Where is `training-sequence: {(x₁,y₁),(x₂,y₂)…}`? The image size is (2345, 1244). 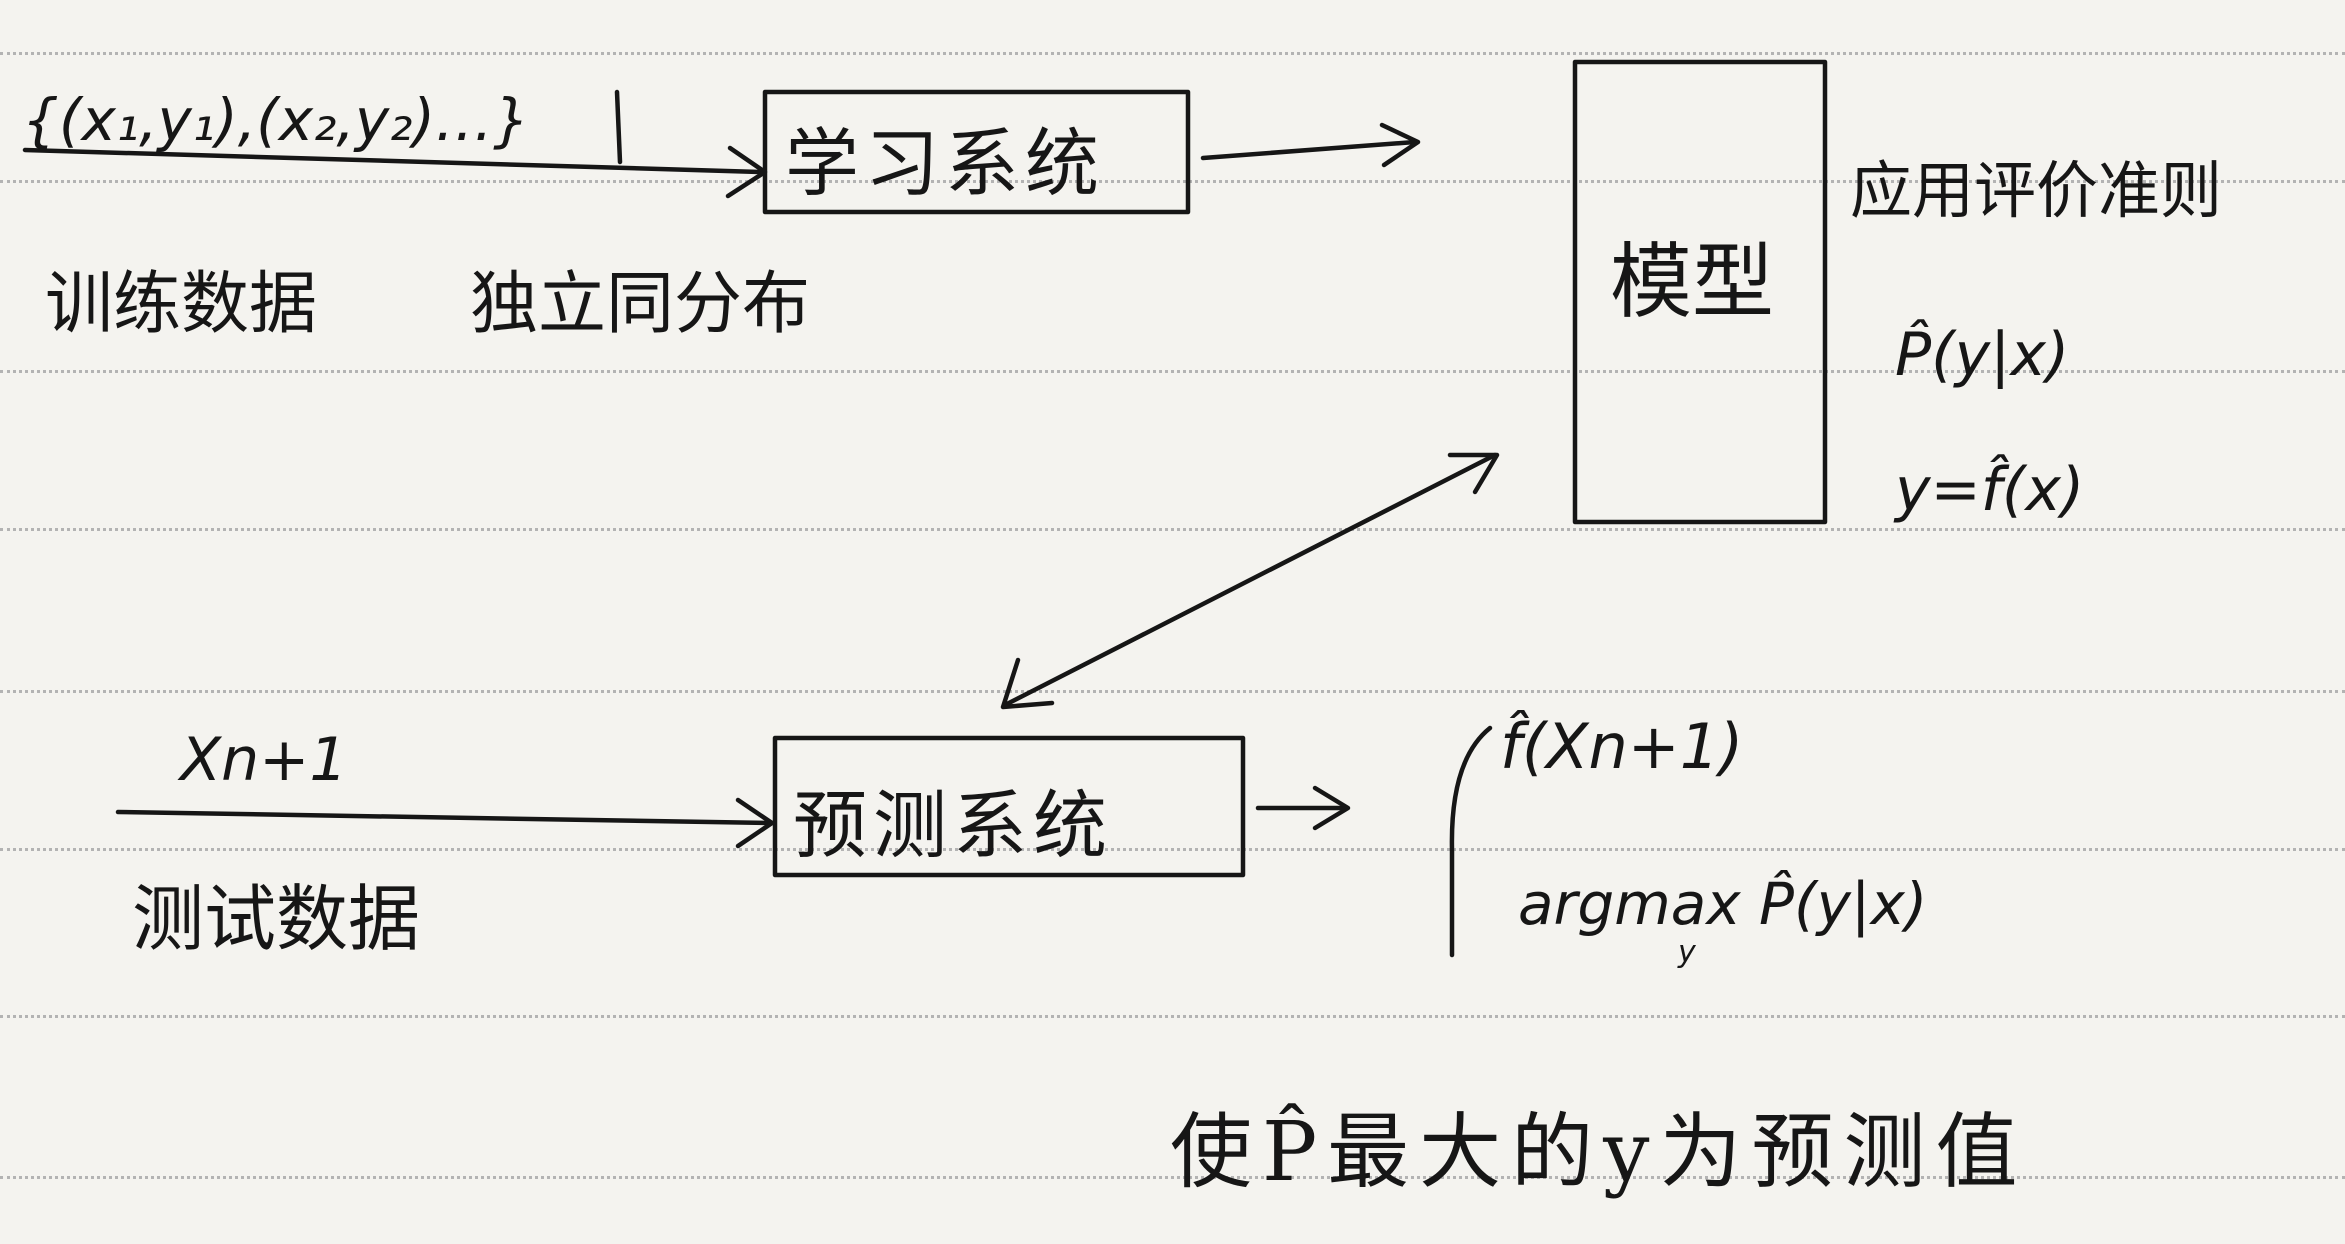
training-sequence: {(x₁,y₁),(x₂,y₂)…} is located at coordinates (276, 120).